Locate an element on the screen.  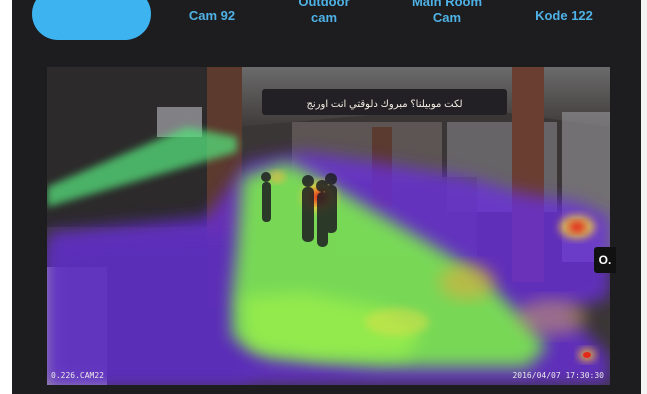
tab-outdoor-cam: Outdoor cam is located at coordinates (324, 14).